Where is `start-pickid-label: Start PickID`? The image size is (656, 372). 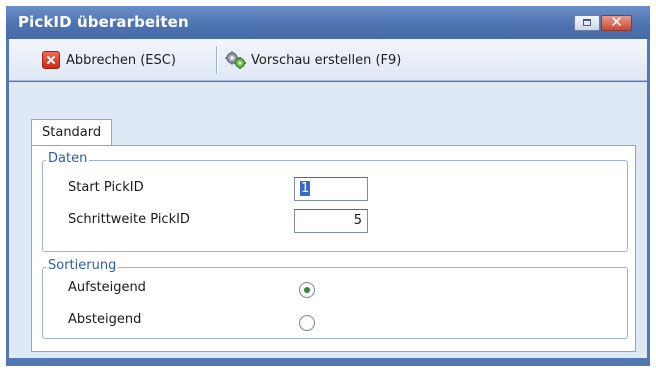 start-pickid-label: Start PickID is located at coordinates (106, 187).